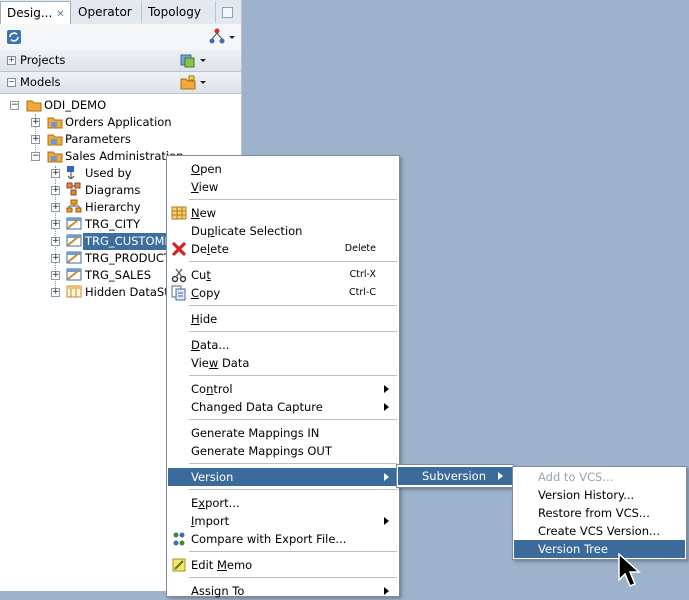  I want to click on tree-node-label: Parameters, so click(98, 139).